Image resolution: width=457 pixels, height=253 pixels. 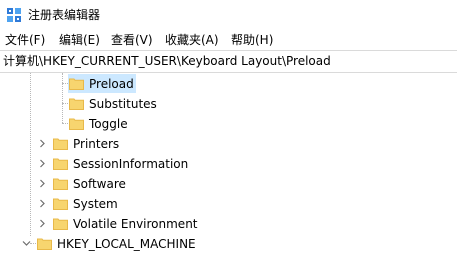 I want to click on tree-item-toggle: Toggle, so click(x=228, y=124).